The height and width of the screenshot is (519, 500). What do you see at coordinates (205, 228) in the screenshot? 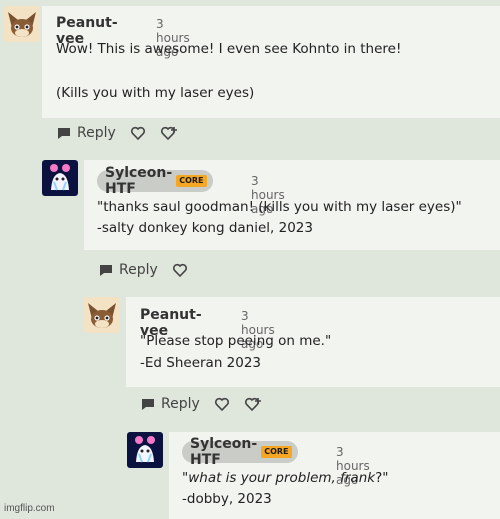
I see `comment-text-line: -salty donkey kong daniel, 2023` at bounding box center [205, 228].